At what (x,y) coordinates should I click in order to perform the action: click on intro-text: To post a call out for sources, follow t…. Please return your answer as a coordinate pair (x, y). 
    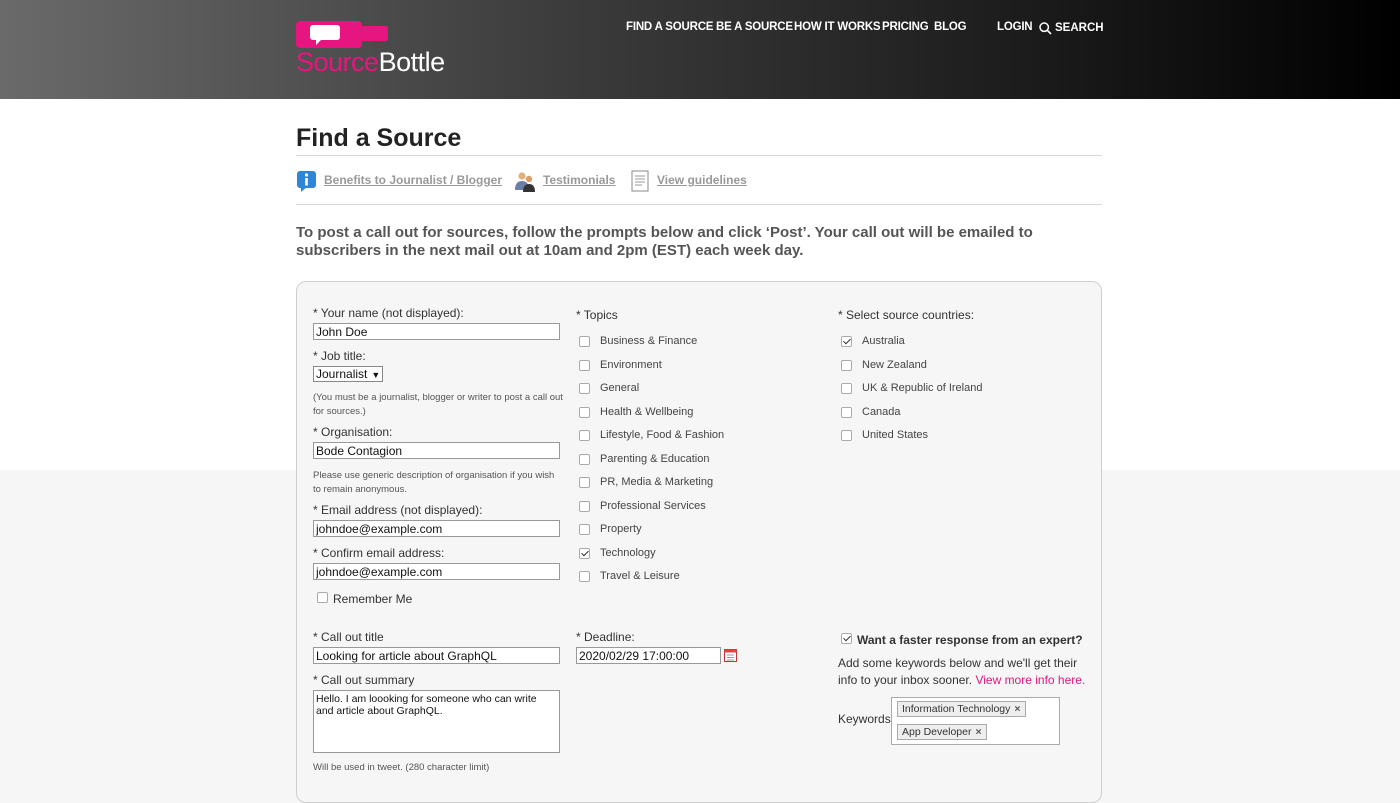
    Looking at the image, I should click on (664, 241).